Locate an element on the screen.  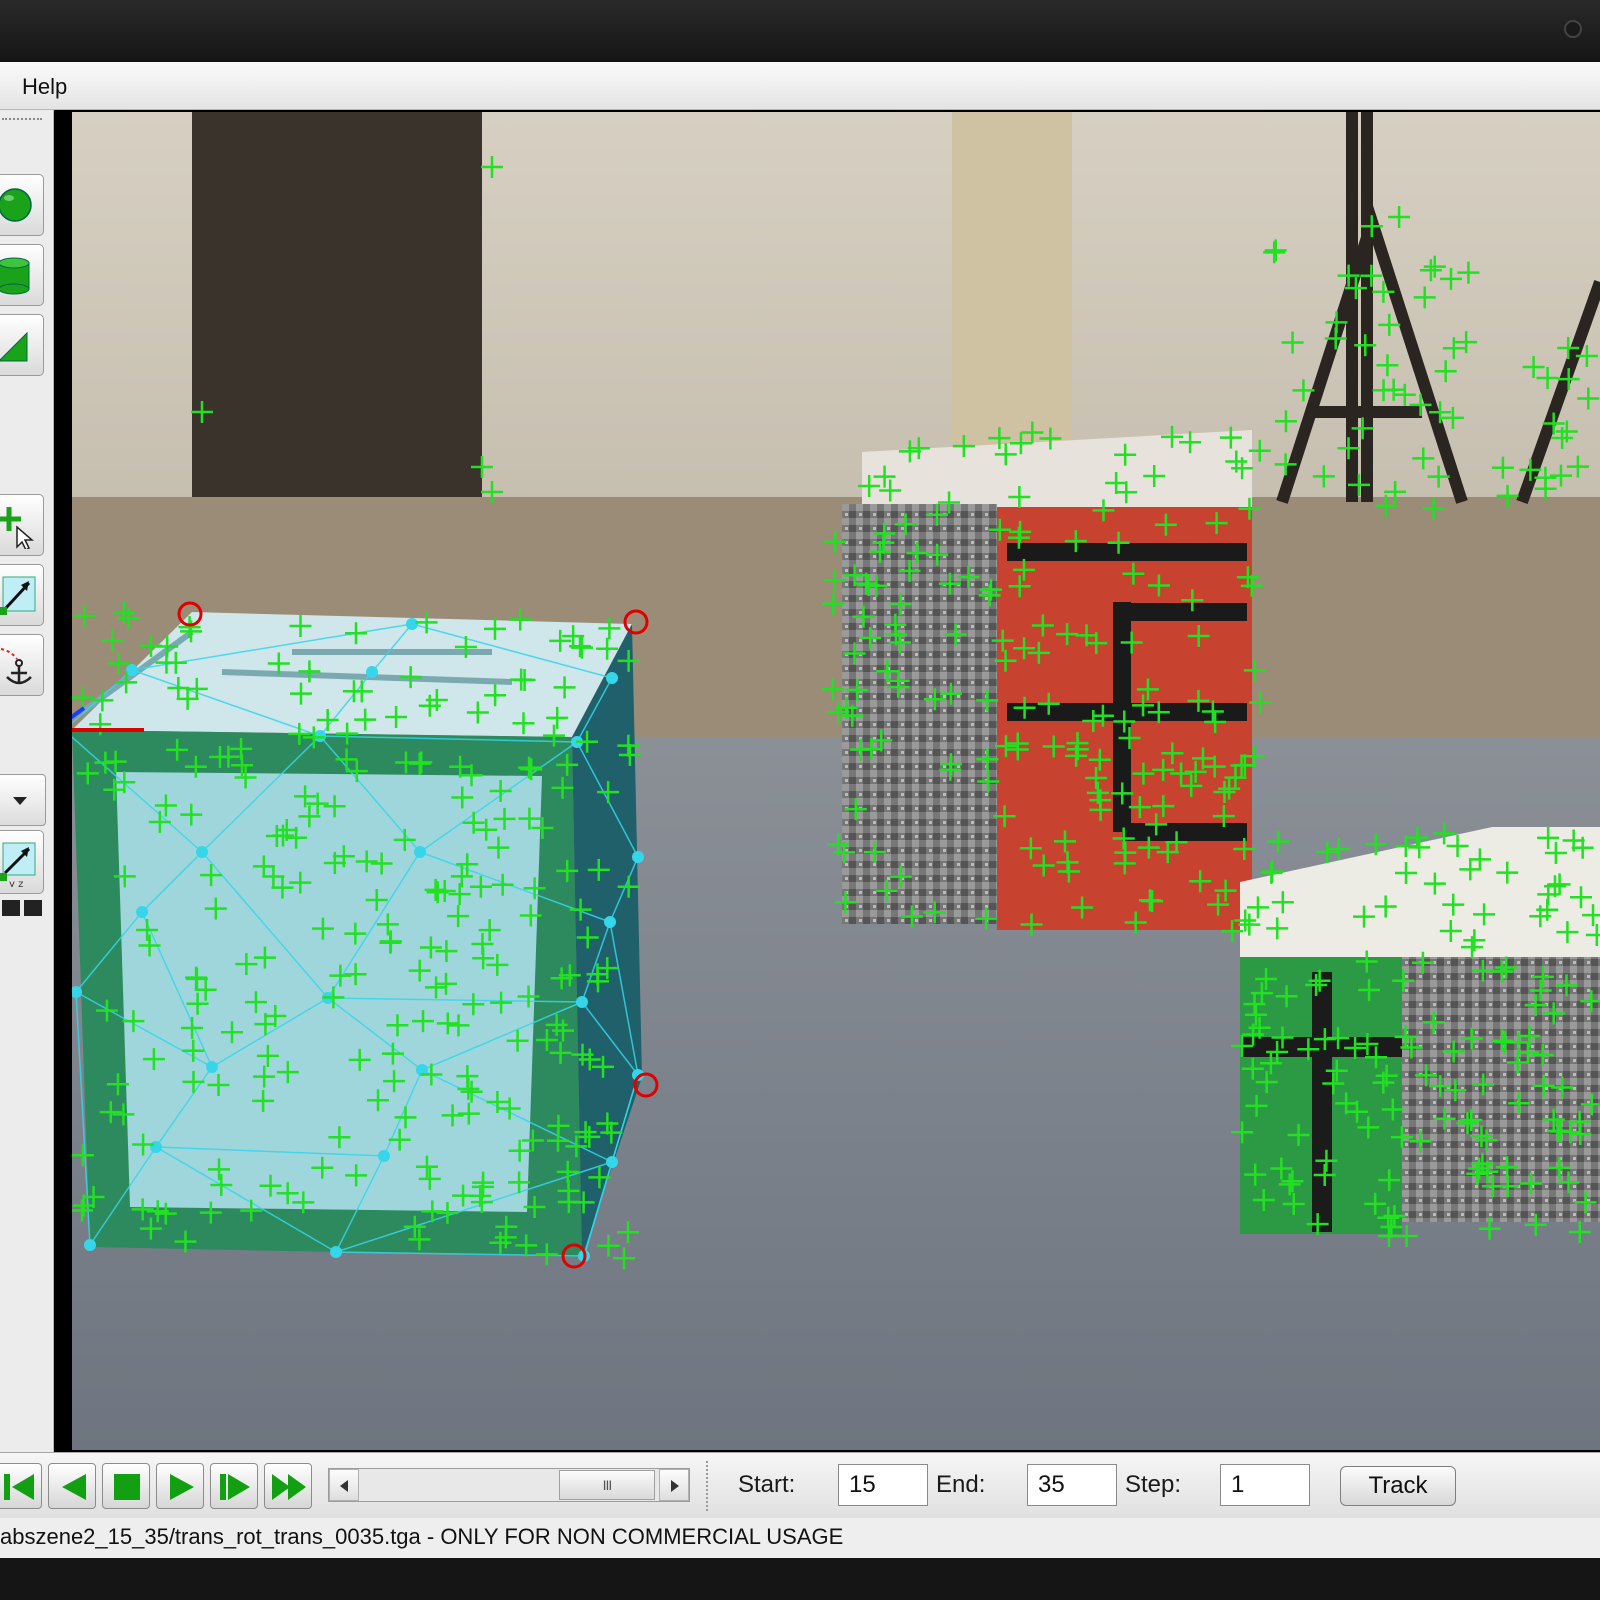
red-box-textured-side is located at coordinates (919, 714).